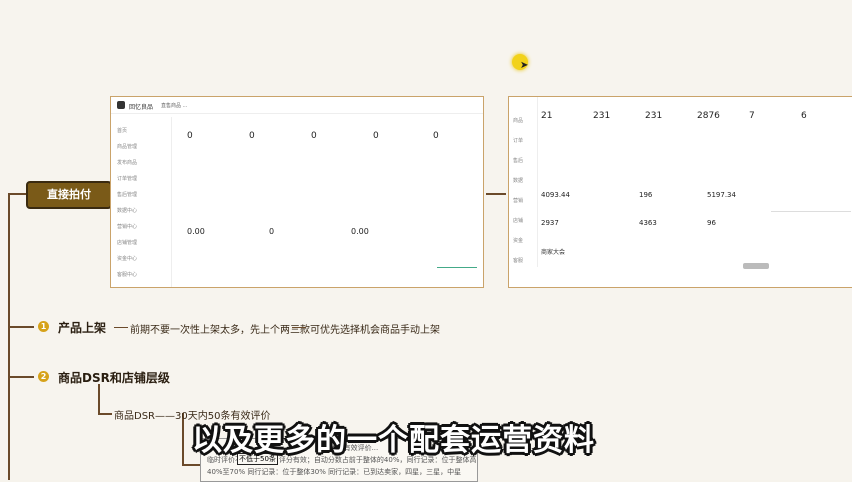  What do you see at coordinates (457, 267) in the screenshot?
I see `mini-chart-line` at bounding box center [457, 267].